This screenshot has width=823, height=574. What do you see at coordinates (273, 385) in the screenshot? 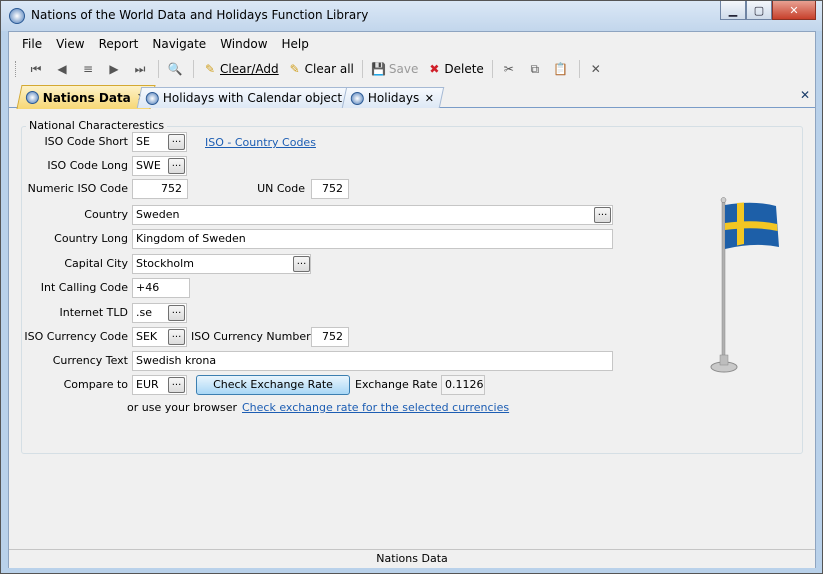
I see `check-exchange-rate-button: Check Exchange Rate` at bounding box center [273, 385].